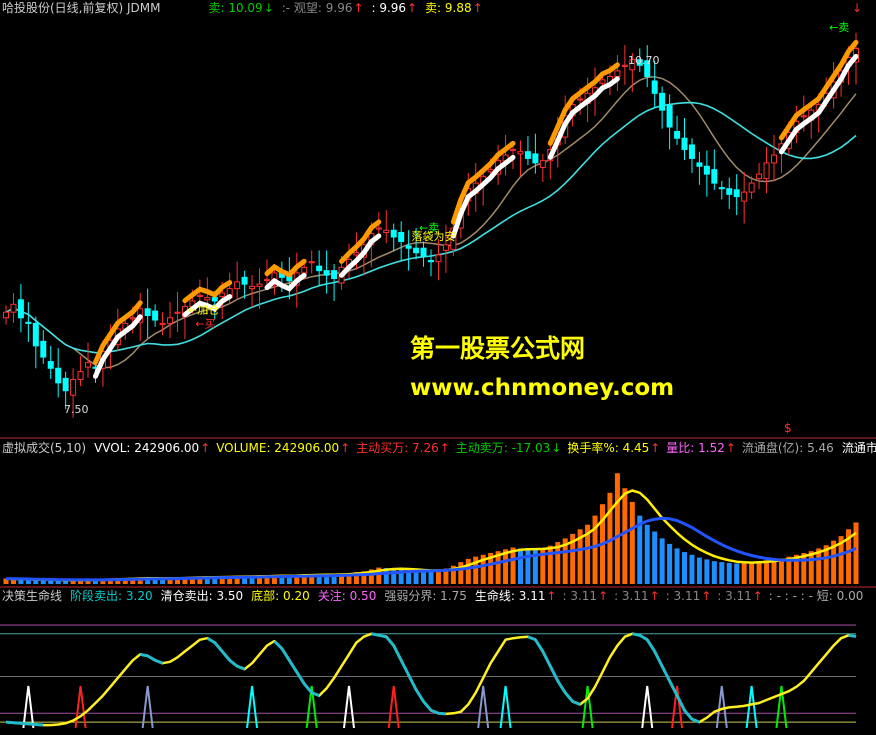  Describe the element at coordinates (695, 448) in the screenshot. I see `volume-item-6: 量比: 1.52` at that location.